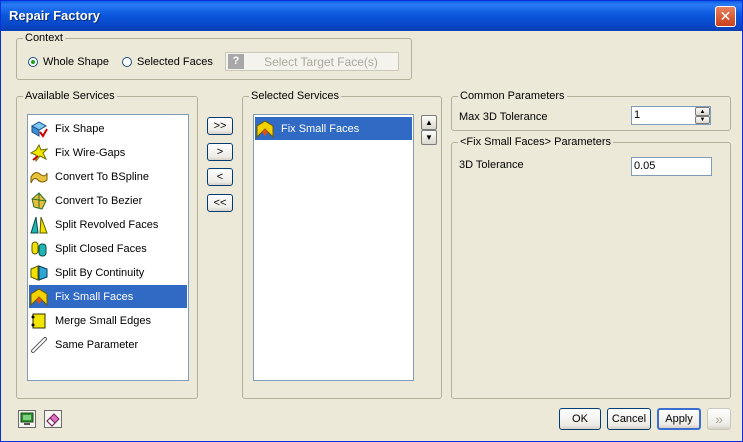 The image size is (743, 442). What do you see at coordinates (80, 128) in the screenshot?
I see `list-item-label: Fix Shape` at bounding box center [80, 128].